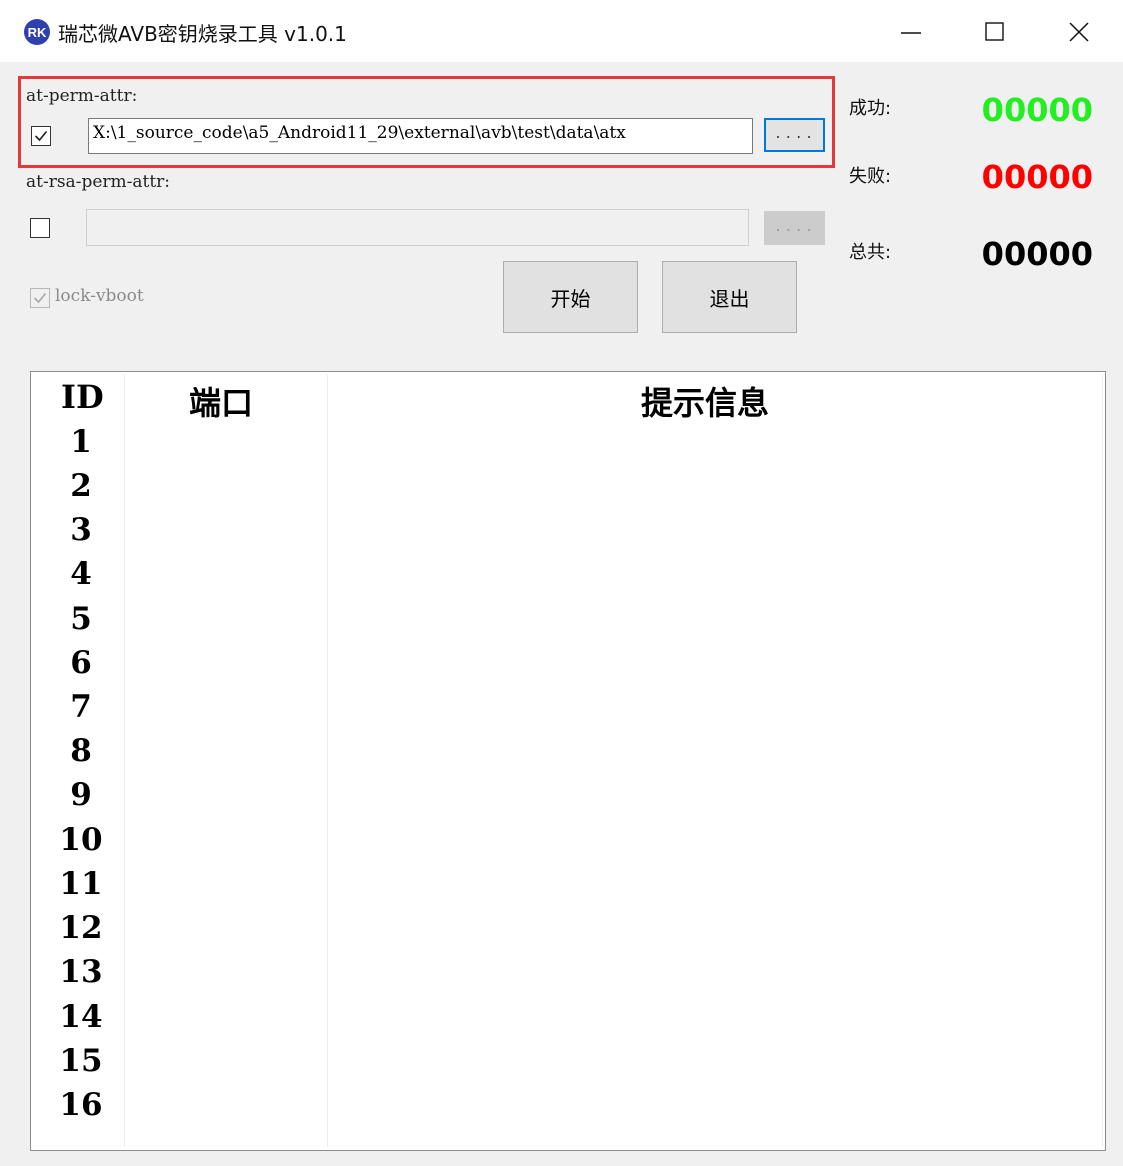 This screenshot has width=1123, height=1166. I want to click on table-row-id: 16, so click(81, 1105).